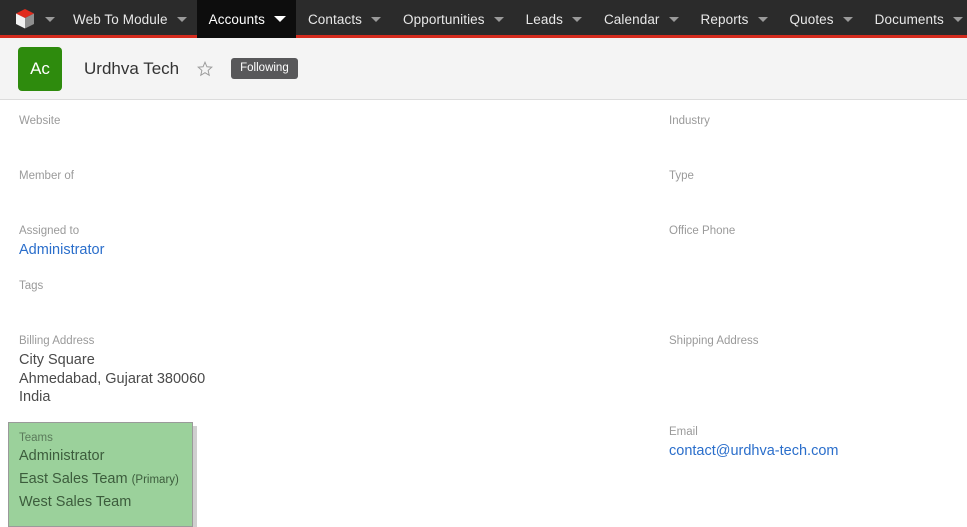  I want to click on avatar: Ac, so click(40, 68).